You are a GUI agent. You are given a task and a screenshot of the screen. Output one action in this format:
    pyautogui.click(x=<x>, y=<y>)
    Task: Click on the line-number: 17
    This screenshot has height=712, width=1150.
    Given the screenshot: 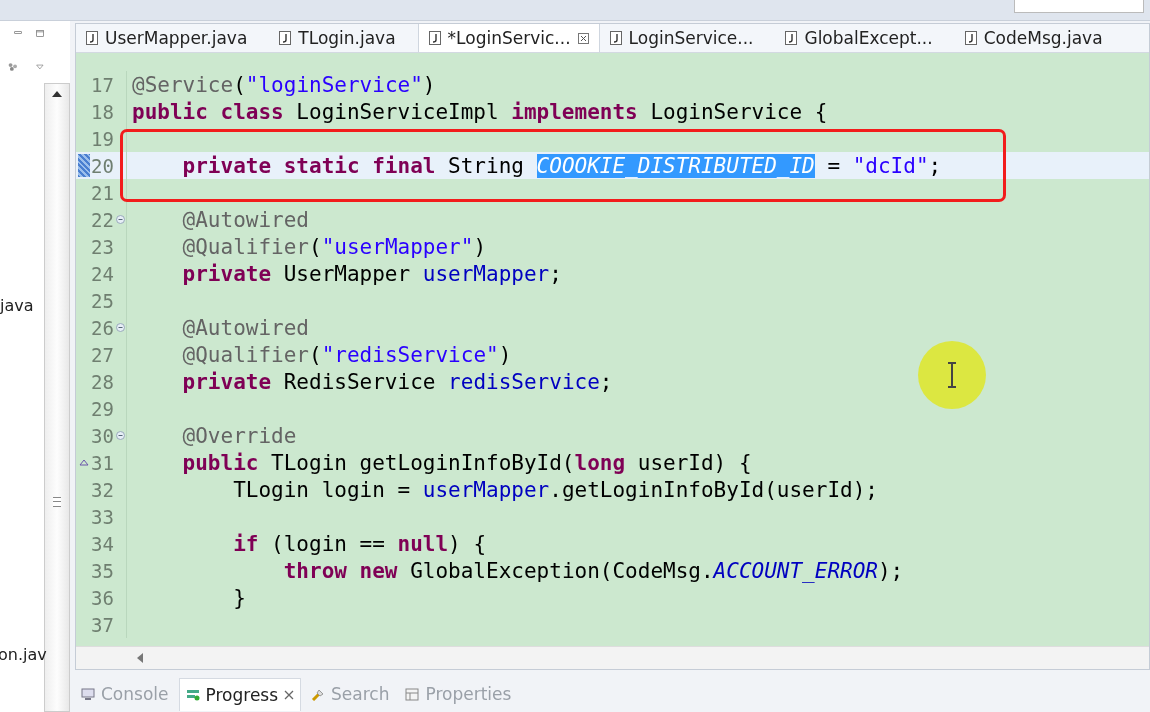 What is the action you would take?
    pyautogui.click(x=102, y=84)
    